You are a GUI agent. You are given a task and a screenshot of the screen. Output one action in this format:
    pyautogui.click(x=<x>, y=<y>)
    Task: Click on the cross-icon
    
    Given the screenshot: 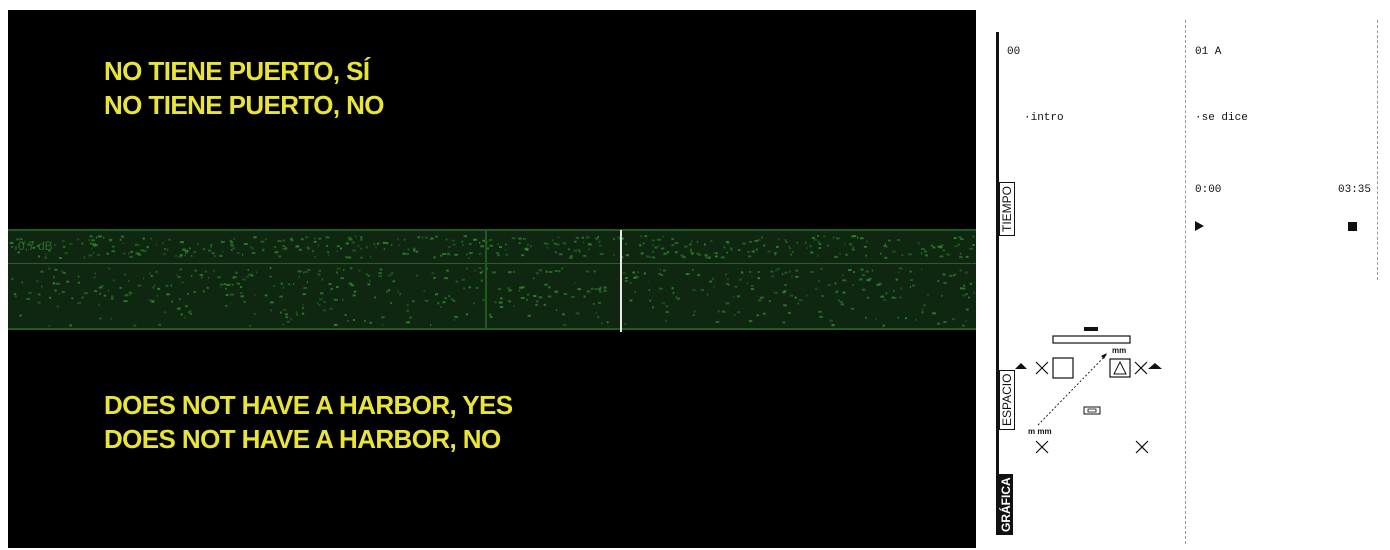 What is the action you would take?
    pyautogui.click(x=1142, y=447)
    